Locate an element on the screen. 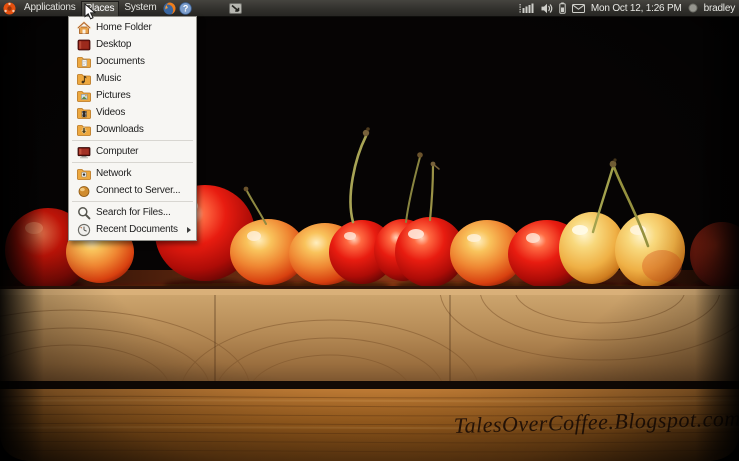  pictures-icon is located at coordinates (84, 96).